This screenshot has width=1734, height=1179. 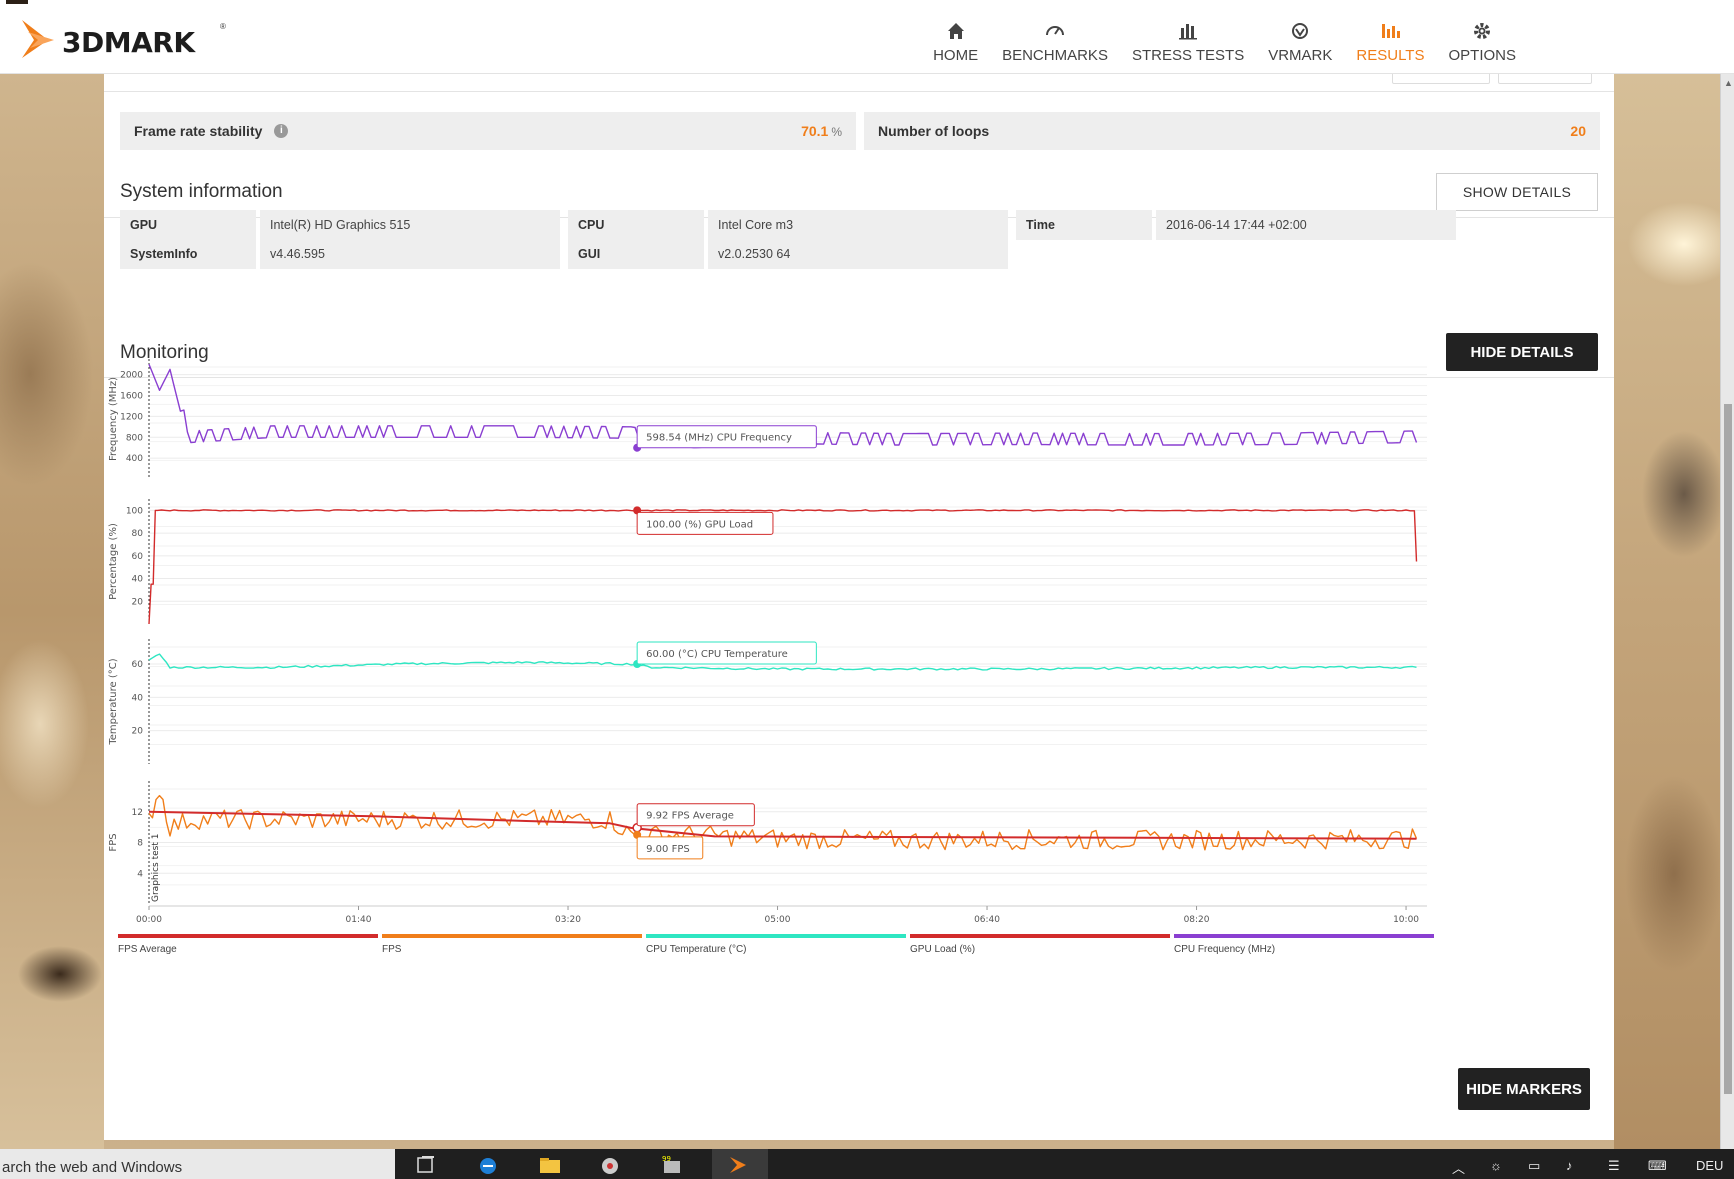 What do you see at coordinates (943, 949) in the screenshot?
I see `legend-label: GPU Load (%)` at bounding box center [943, 949].